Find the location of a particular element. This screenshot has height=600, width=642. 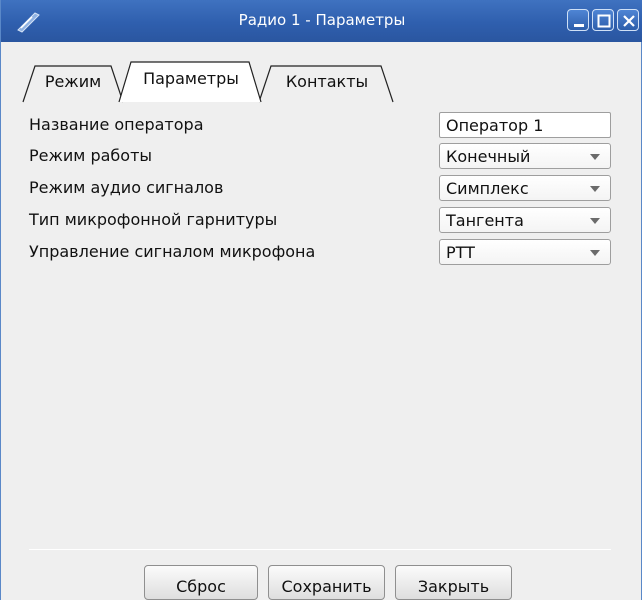

headset-type-row: Тип микрофонной гарнитуры Тангента is located at coordinates (324, 220).